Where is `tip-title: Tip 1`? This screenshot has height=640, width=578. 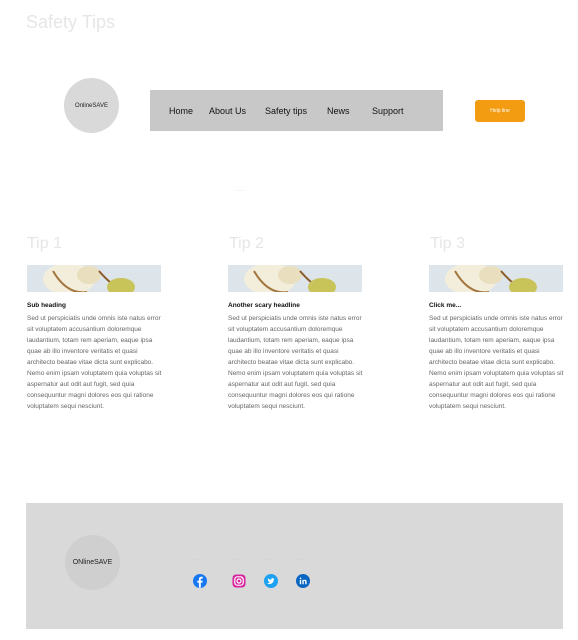
tip-title: Tip 1 is located at coordinates (44, 243).